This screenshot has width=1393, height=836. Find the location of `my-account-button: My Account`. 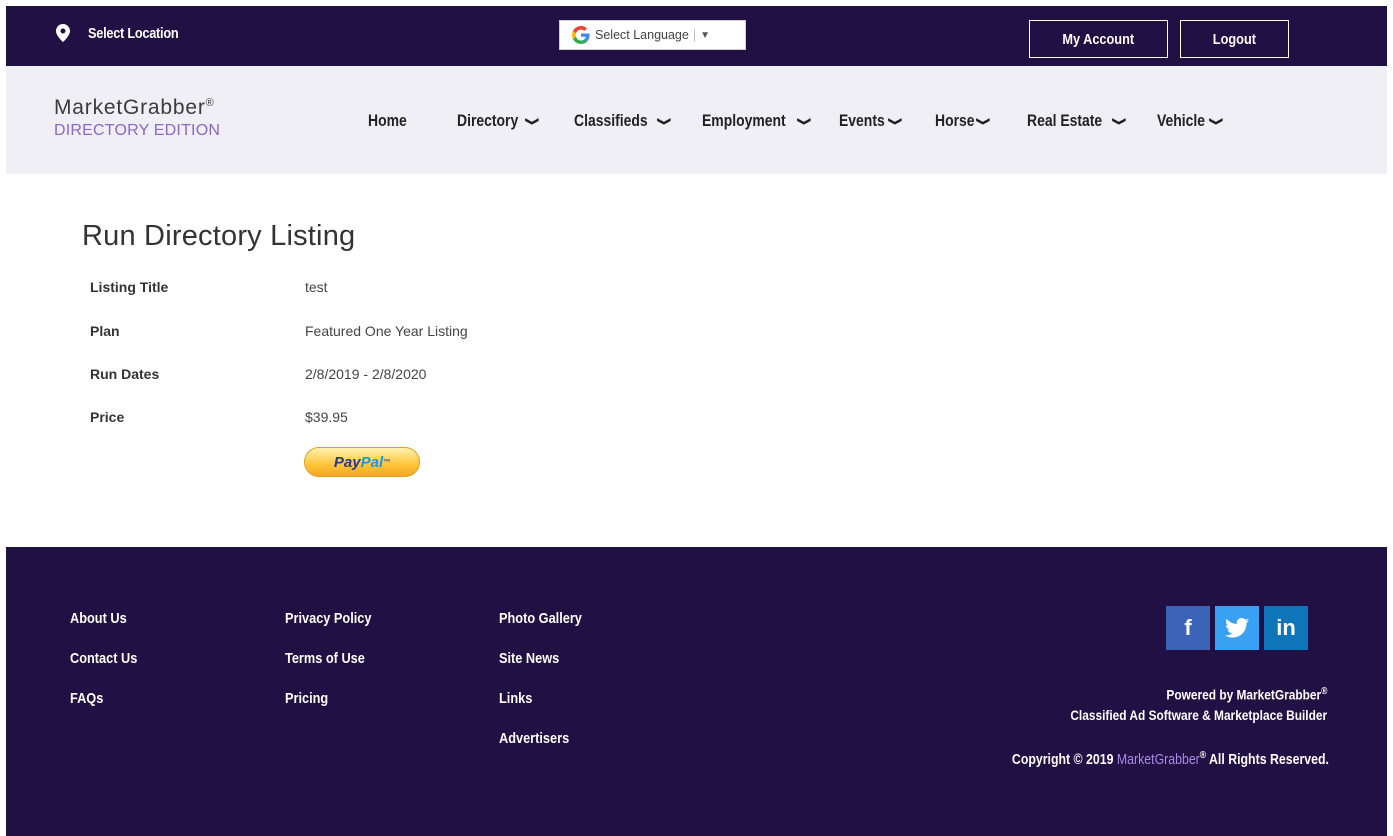

my-account-button: My Account is located at coordinates (1098, 39).